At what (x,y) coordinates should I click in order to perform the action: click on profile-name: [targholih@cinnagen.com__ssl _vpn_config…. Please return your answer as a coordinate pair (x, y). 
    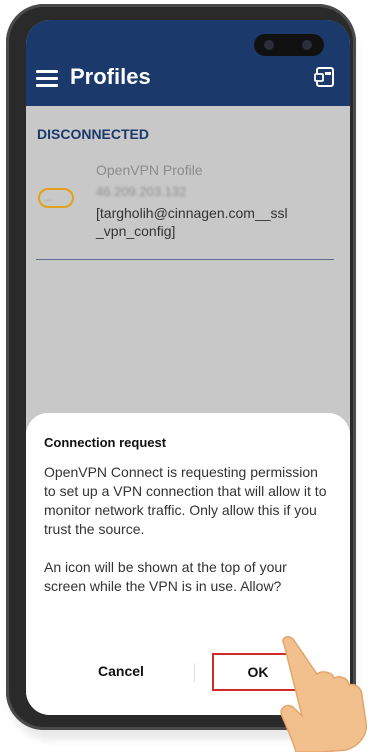
    Looking at the image, I should click on (211, 222).